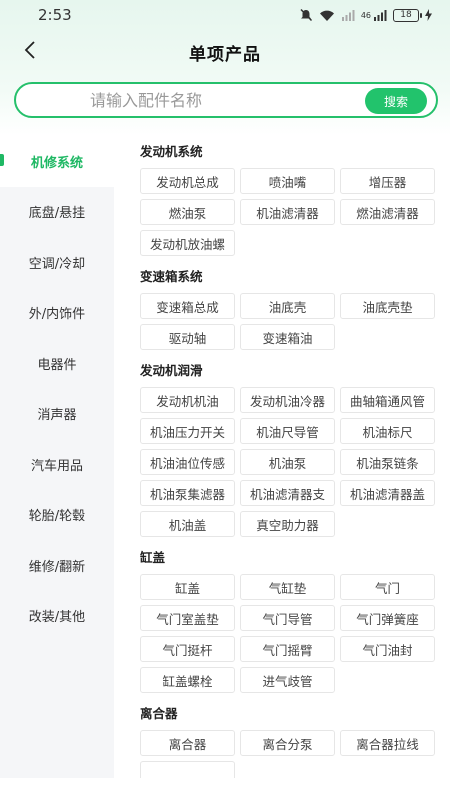 The width and height of the screenshot is (450, 800). I want to click on section-title: 发动机系统, so click(171, 151).